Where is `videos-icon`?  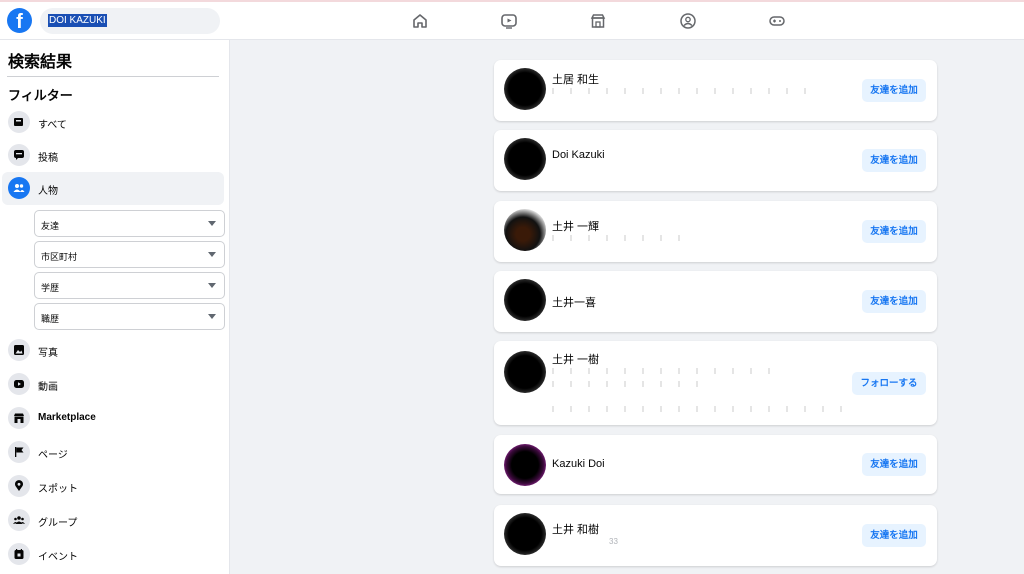
videos-icon is located at coordinates (19, 384).